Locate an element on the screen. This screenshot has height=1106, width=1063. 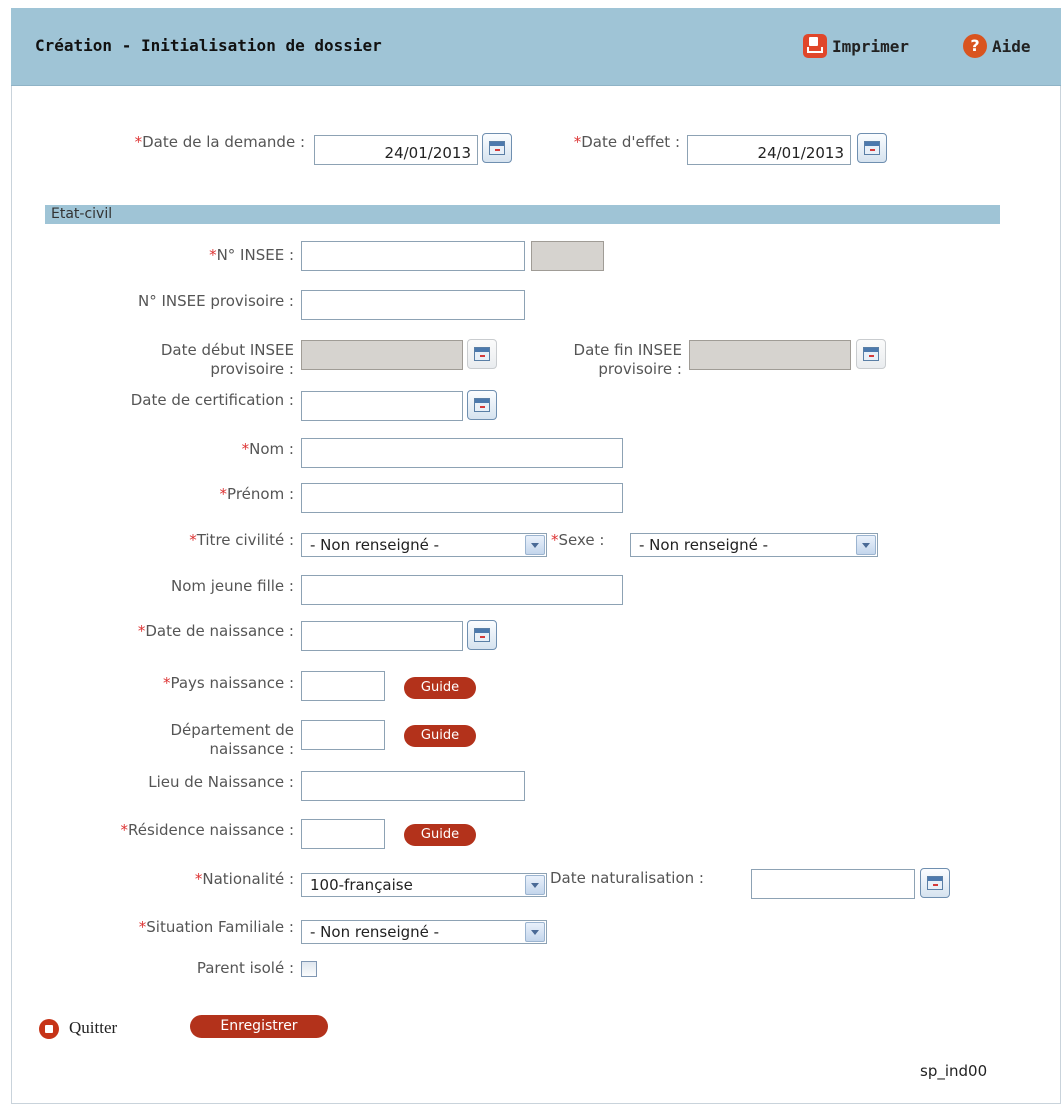
departement-naissance-label: Département de naissance : is located at coordinates (232, 739).